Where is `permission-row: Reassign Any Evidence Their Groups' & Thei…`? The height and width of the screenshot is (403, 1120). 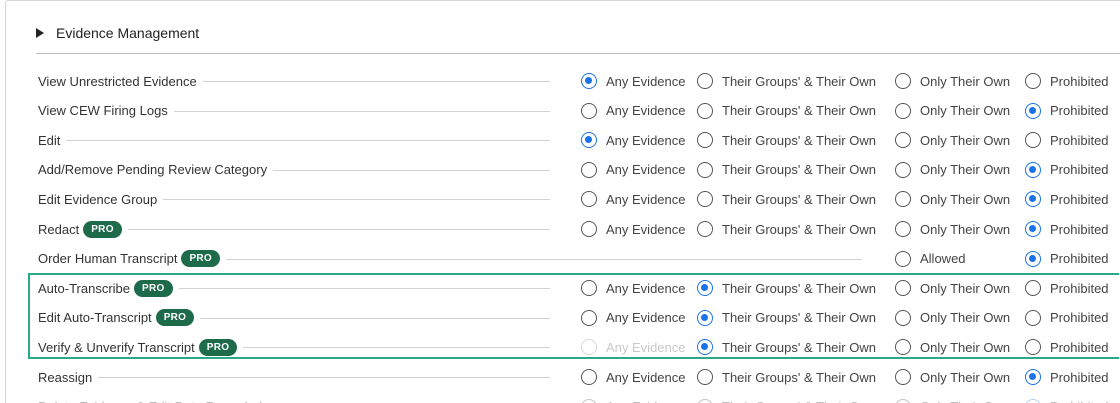
permission-row: Reassign Any Evidence Their Groups' & Thei… is located at coordinates (563, 377).